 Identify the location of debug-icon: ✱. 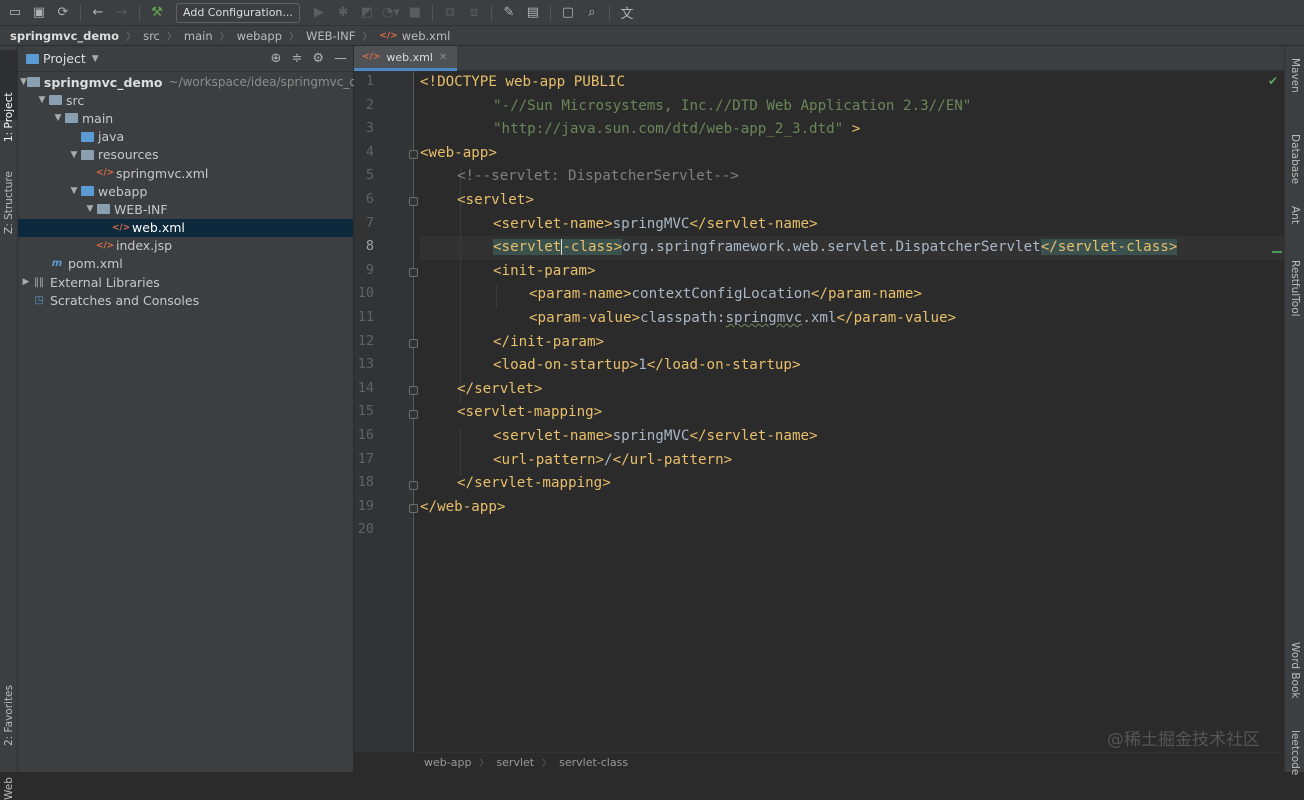
(343, 13).